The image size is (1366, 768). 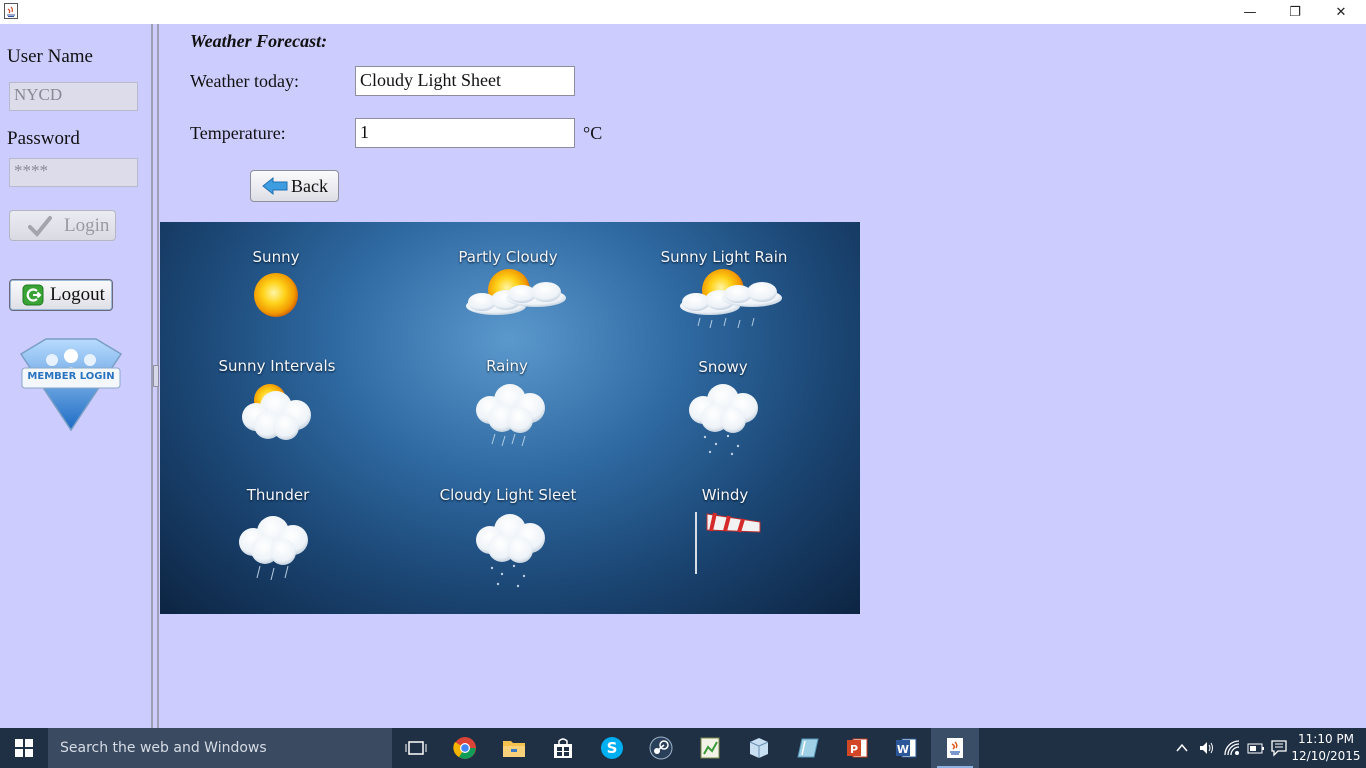 I want to click on task-view-icon, so click(x=416, y=748).